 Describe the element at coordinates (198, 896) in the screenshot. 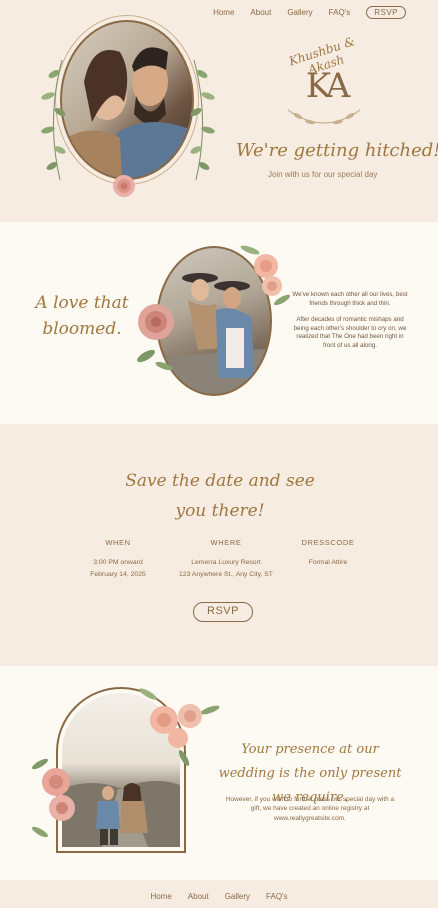

I see `footer-about: About` at that location.